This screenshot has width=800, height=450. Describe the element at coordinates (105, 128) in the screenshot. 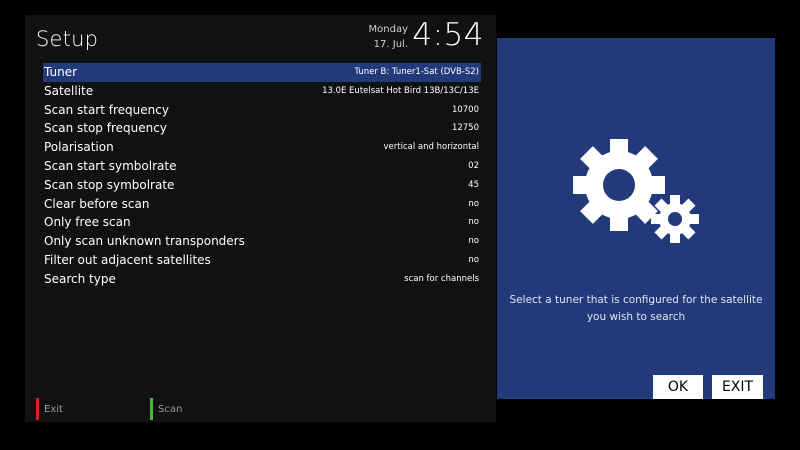

I see `setting-label: Scan stop frequency` at that location.